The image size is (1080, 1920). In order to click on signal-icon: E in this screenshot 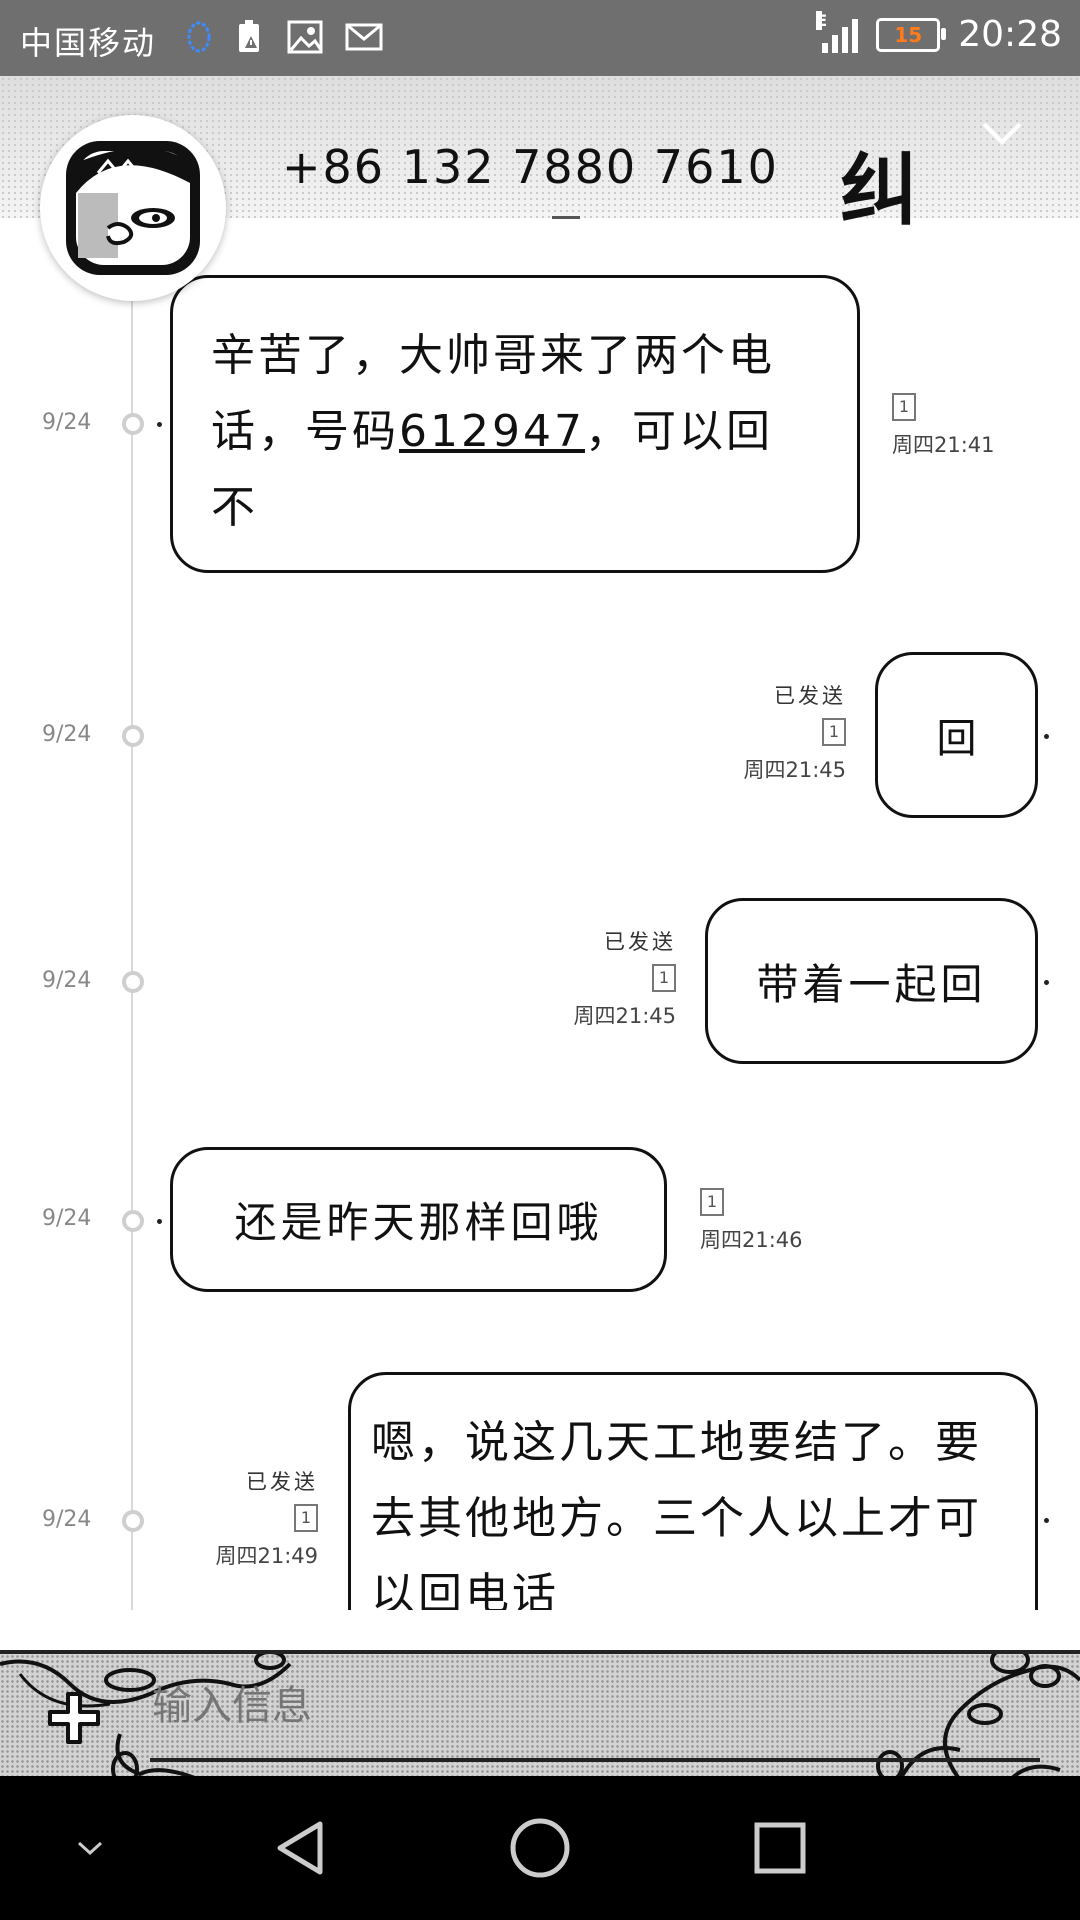, I will do `click(837, 31)`.